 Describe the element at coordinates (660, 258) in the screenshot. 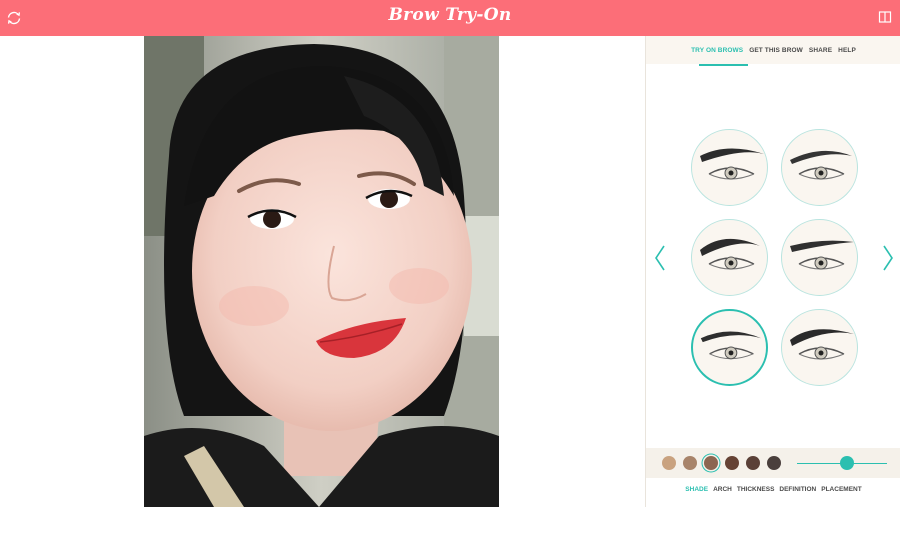

I see `chevron-left-icon` at that location.